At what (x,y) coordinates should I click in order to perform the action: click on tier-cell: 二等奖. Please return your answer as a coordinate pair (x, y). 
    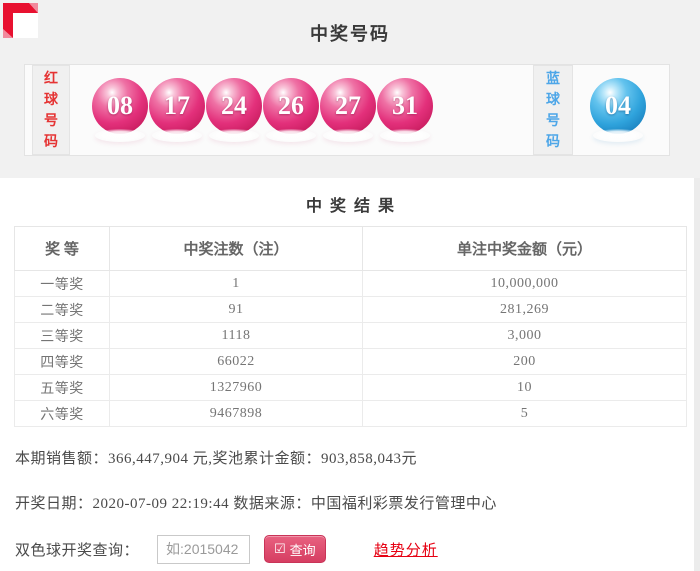
    Looking at the image, I should click on (62, 309).